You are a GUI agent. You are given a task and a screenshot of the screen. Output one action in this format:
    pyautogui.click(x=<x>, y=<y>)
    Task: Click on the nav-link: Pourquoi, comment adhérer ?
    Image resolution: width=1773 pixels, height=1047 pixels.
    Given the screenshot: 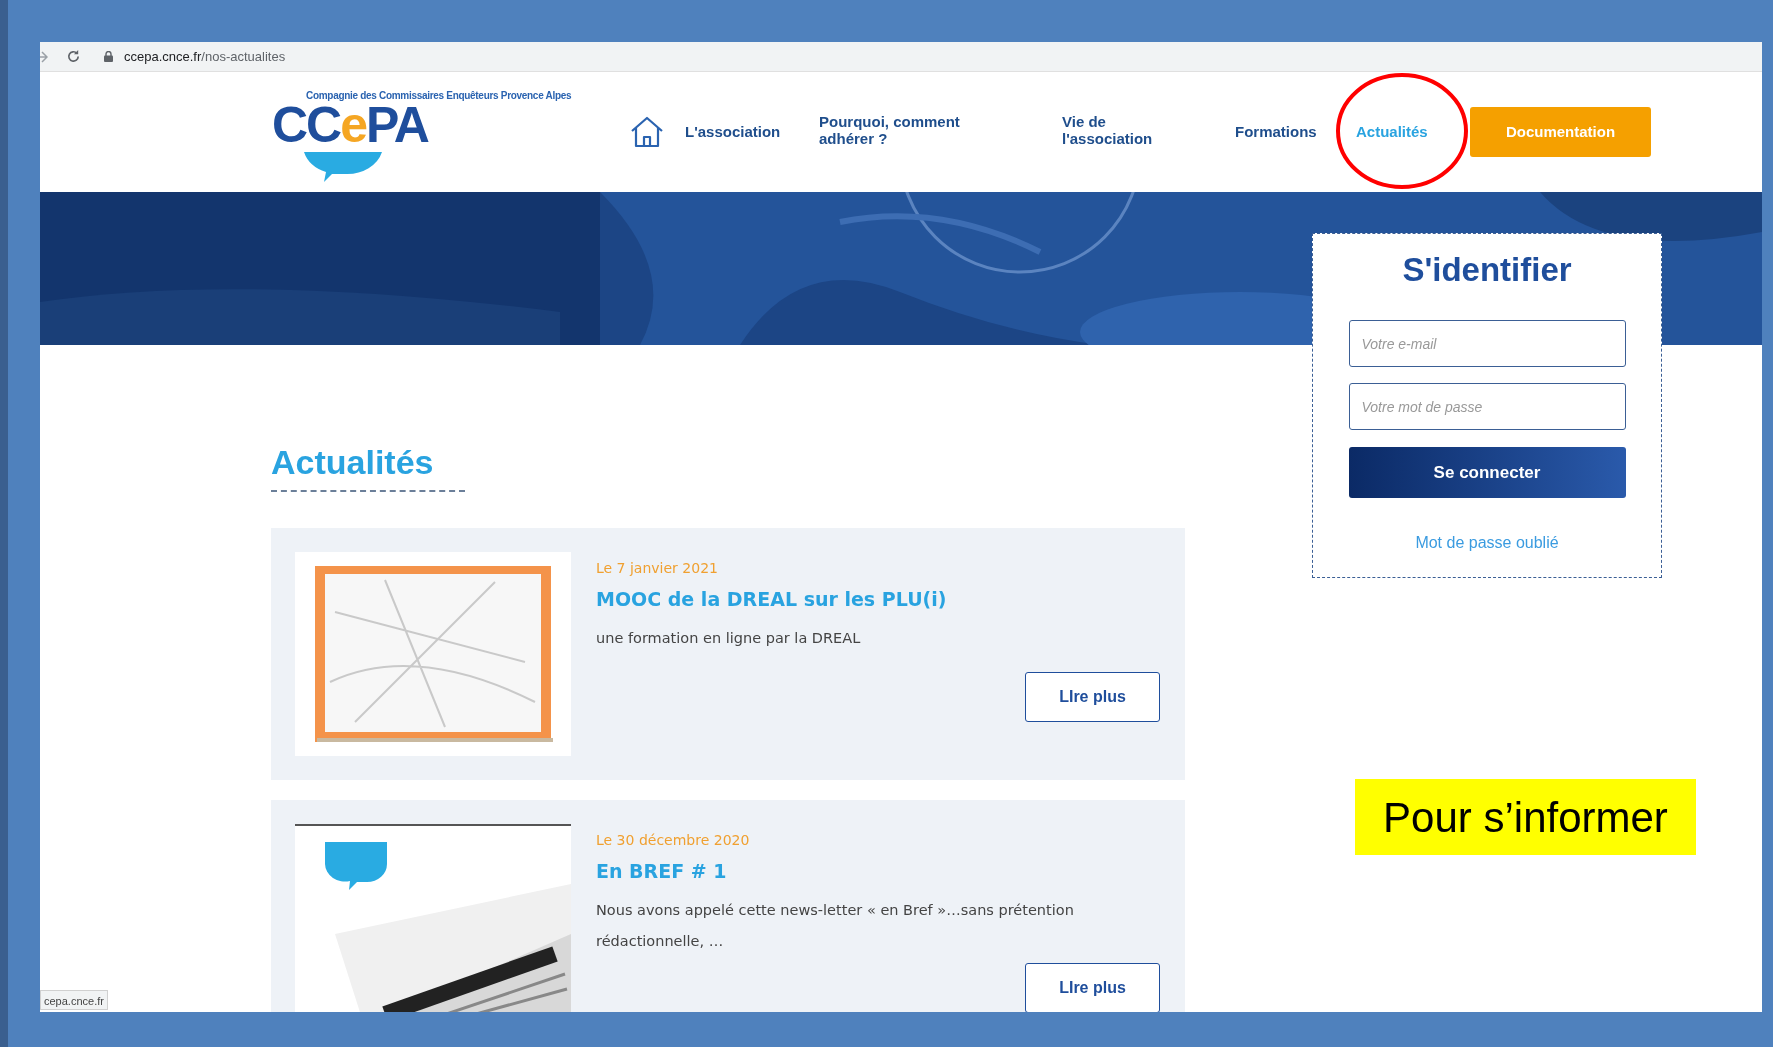 What is the action you would take?
    pyautogui.click(x=894, y=130)
    